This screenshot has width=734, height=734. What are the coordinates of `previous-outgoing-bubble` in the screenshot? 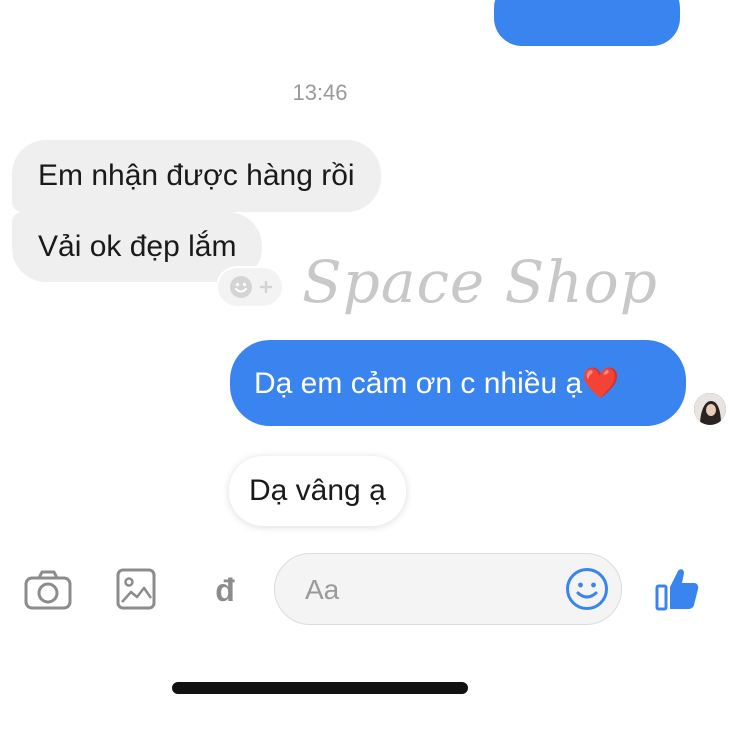 It's located at (587, 23).